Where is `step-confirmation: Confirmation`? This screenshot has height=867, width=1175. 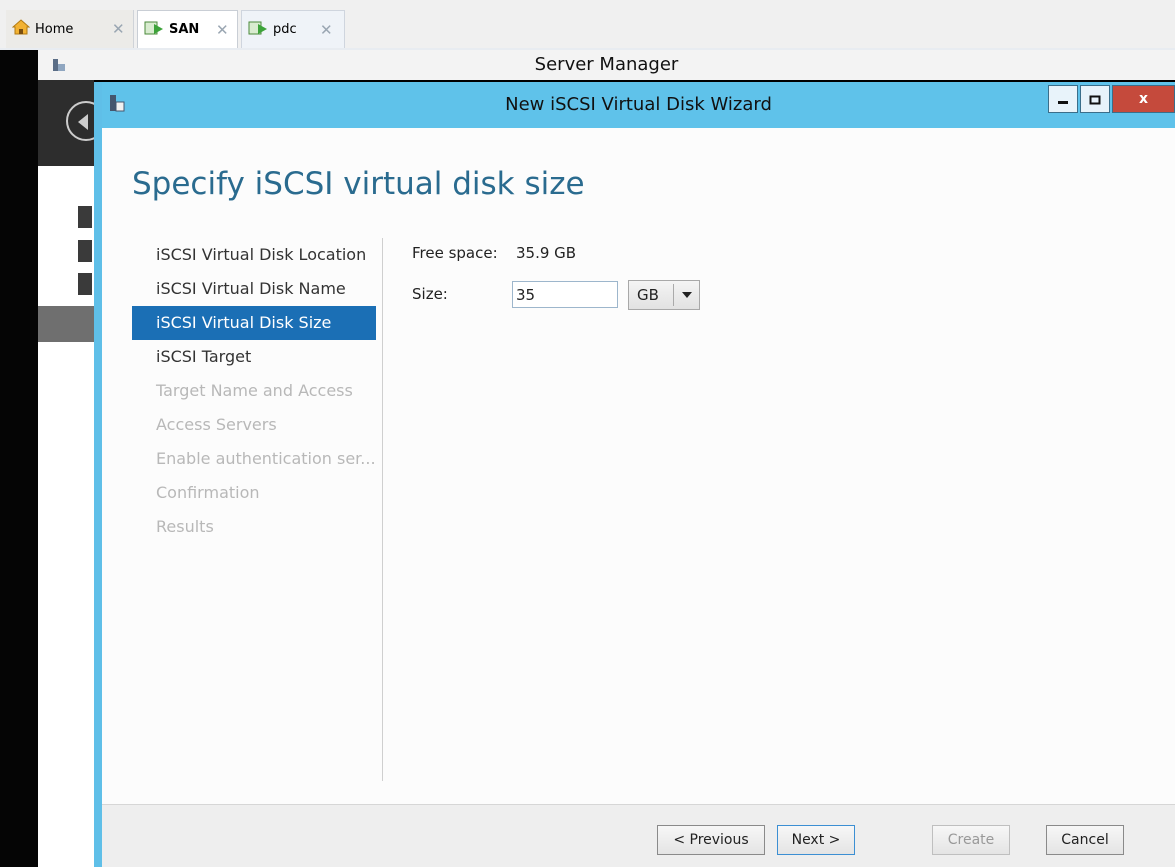 step-confirmation: Confirmation is located at coordinates (208, 492).